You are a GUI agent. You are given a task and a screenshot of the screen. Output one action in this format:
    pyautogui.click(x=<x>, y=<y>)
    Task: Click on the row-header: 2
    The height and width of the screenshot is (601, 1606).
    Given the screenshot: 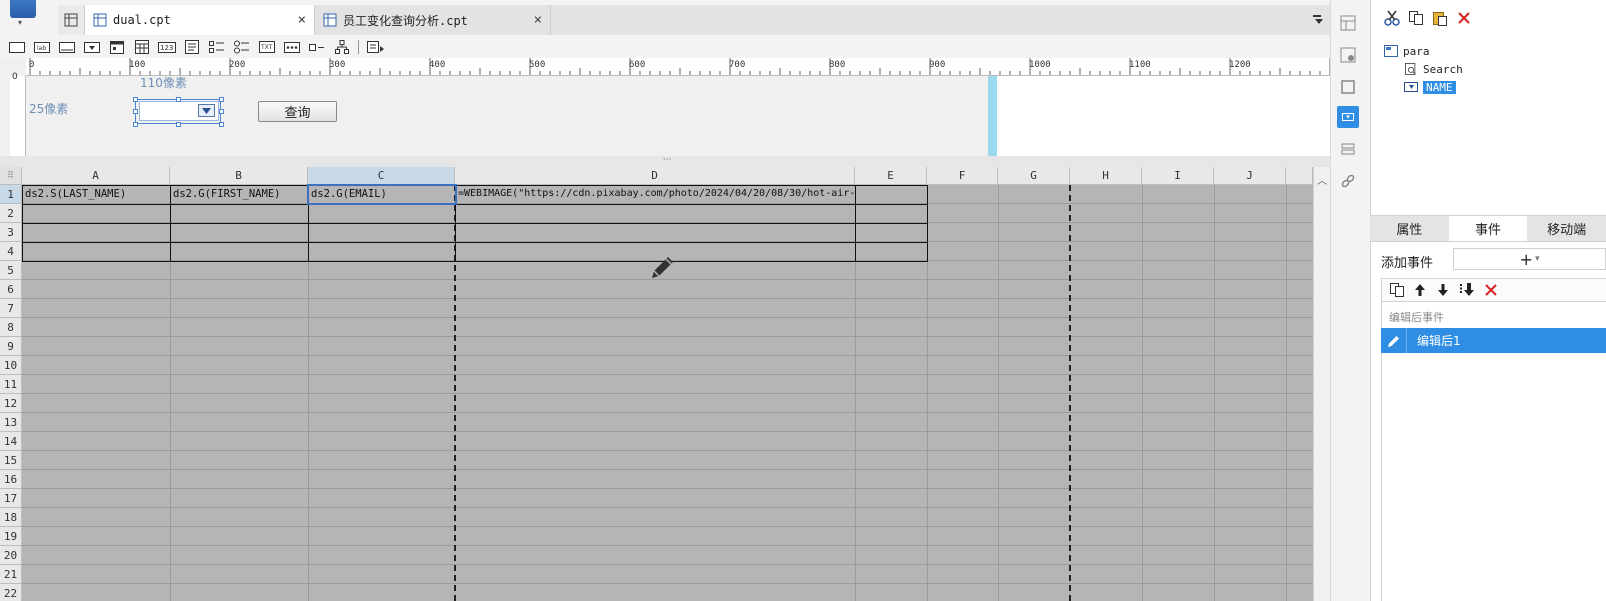 What is the action you would take?
    pyautogui.click(x=11, y=213)
    